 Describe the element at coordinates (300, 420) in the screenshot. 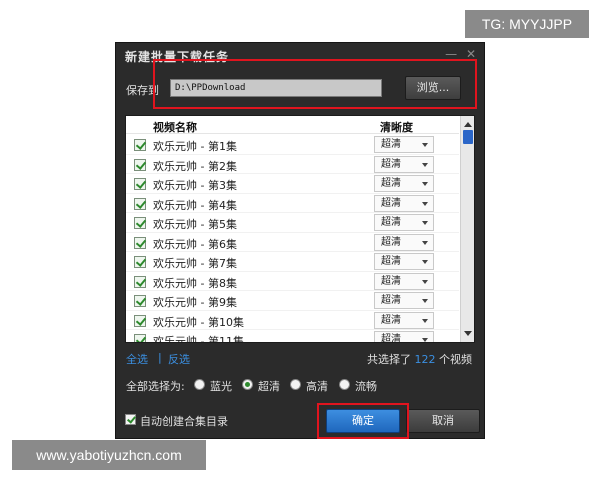

I see `footer-row: 自动创建合集目录 确定 取消` at that location.